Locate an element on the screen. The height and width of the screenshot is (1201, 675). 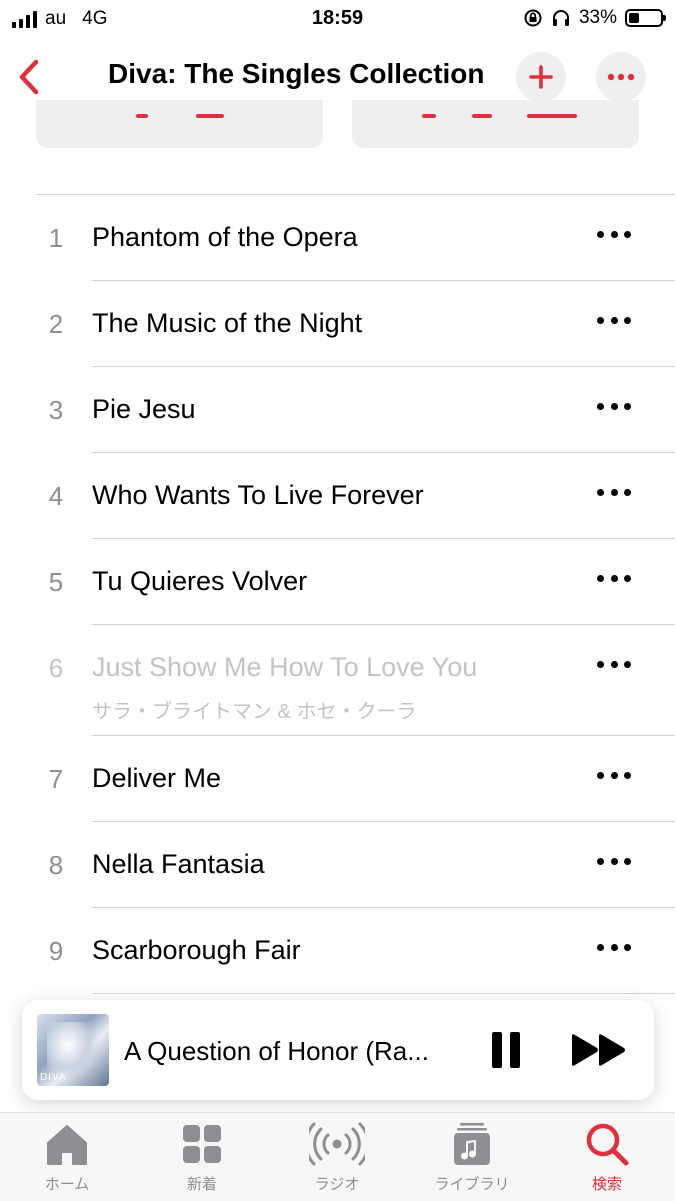
album-artwork: DIVA is located at coordinates (73, 1050).